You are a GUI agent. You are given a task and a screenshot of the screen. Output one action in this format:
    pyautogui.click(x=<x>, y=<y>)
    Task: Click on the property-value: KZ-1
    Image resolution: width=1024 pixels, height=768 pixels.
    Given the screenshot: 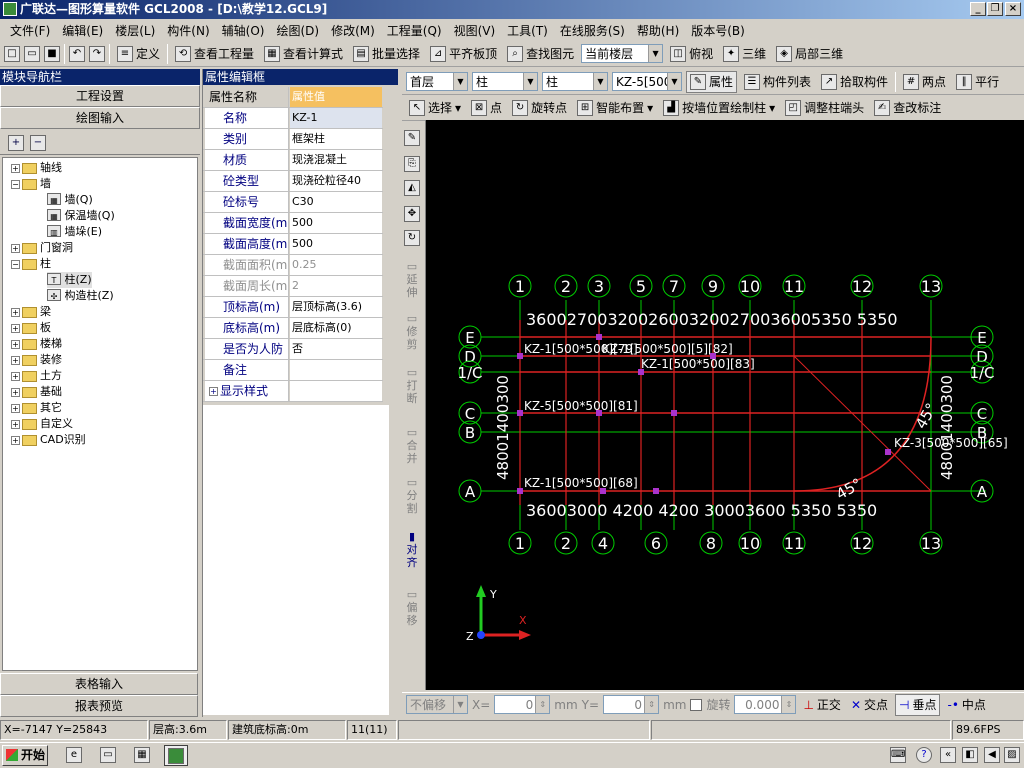 What is the action you would take?
    pyautogui.click(x=336, y=118)
    